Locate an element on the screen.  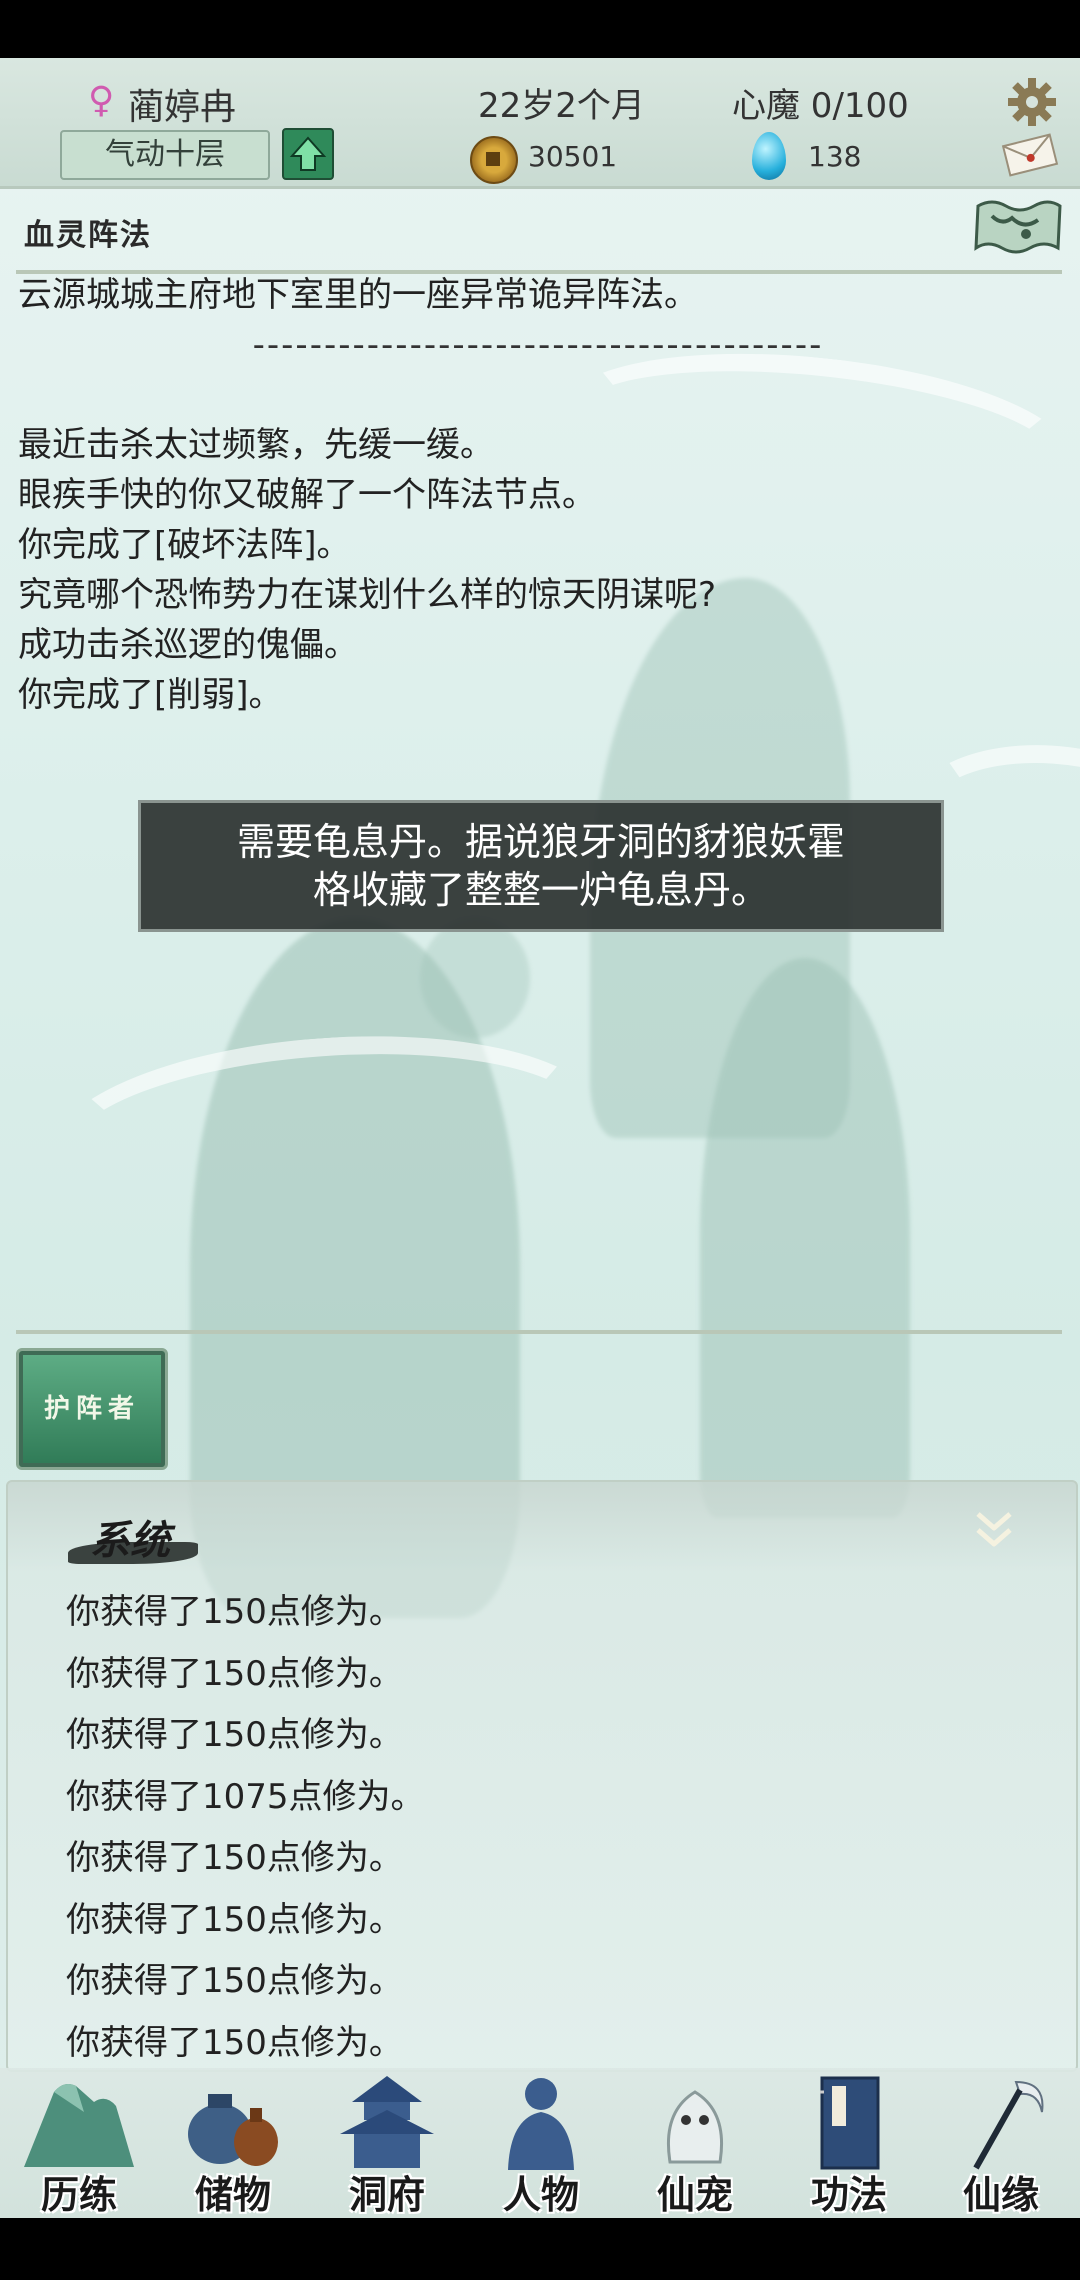
age-label: 22岁2个月 is located at coordinates (561, 106).